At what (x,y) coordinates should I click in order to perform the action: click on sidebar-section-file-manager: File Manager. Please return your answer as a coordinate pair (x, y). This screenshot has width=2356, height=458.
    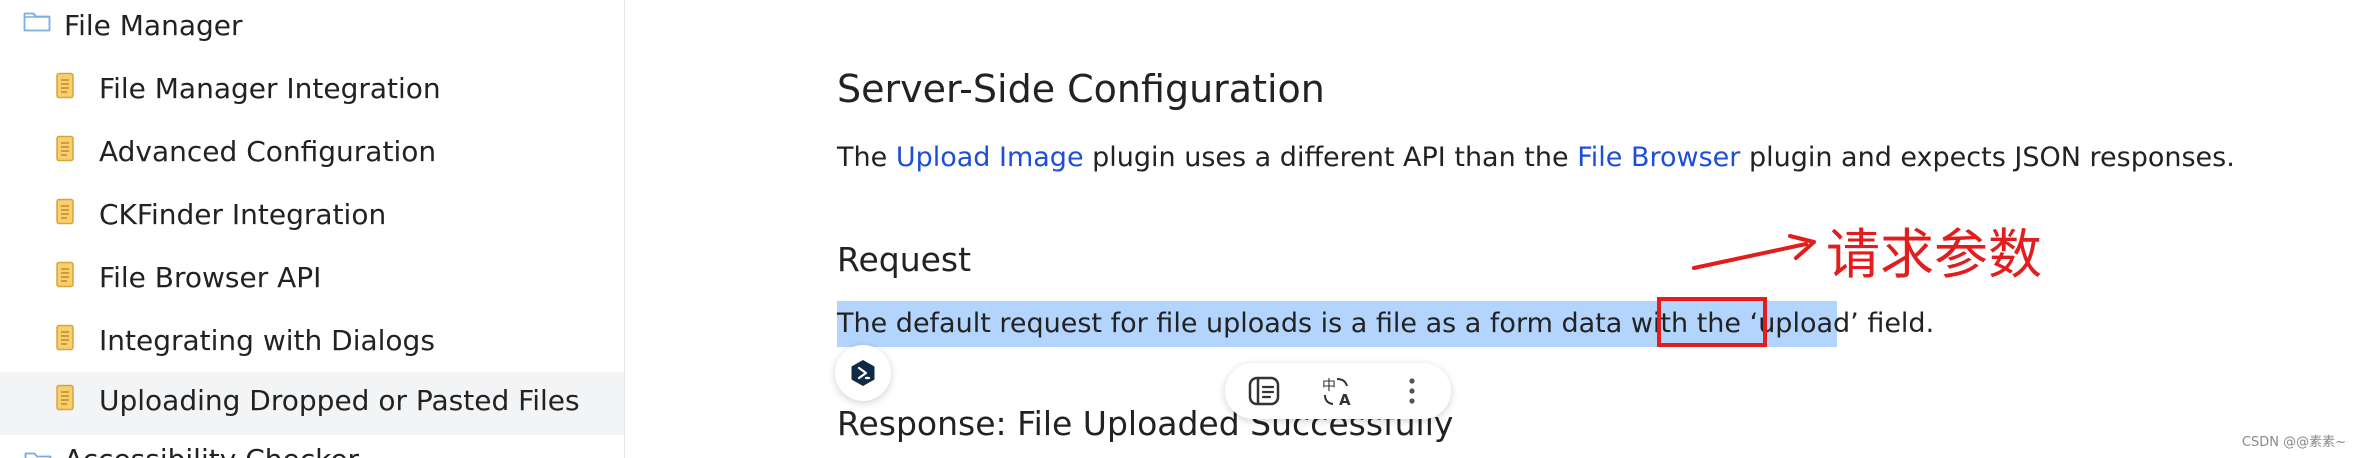
    Looking at the image, I should click on (312, 27).